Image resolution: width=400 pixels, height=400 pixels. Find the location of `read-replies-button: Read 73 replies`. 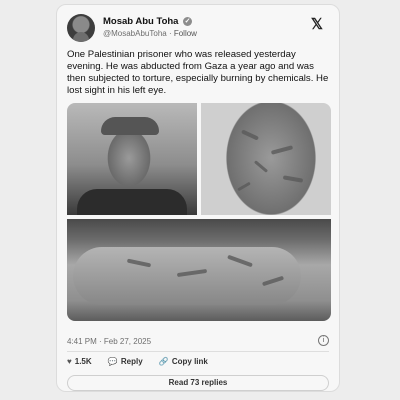

read-replies-button: Read 73 replies is located at coordinates (198, 383).